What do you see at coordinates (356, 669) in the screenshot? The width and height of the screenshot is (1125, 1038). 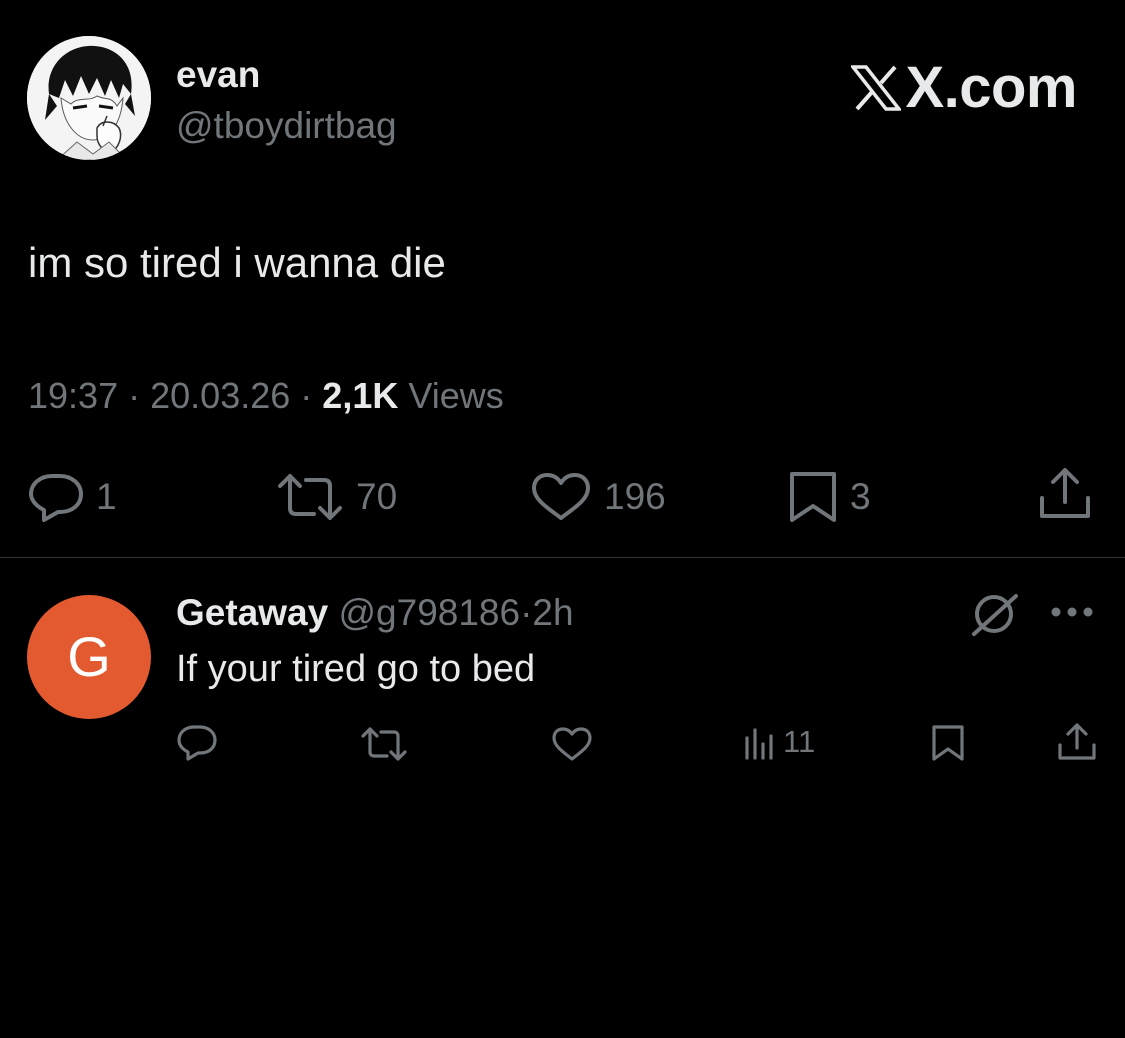 I see `reply-text: If your tired go to bed` at bounding box center [356, 669].